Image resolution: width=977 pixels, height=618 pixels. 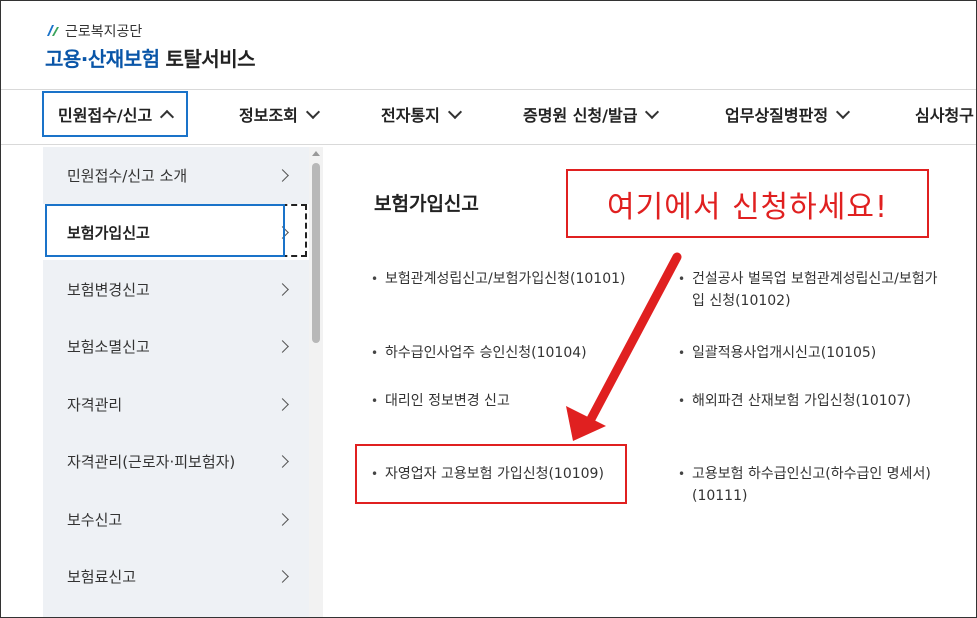 I want to click on link-agent-info-change: 대리인 정보변경 신고, so click(x=440, y=401).